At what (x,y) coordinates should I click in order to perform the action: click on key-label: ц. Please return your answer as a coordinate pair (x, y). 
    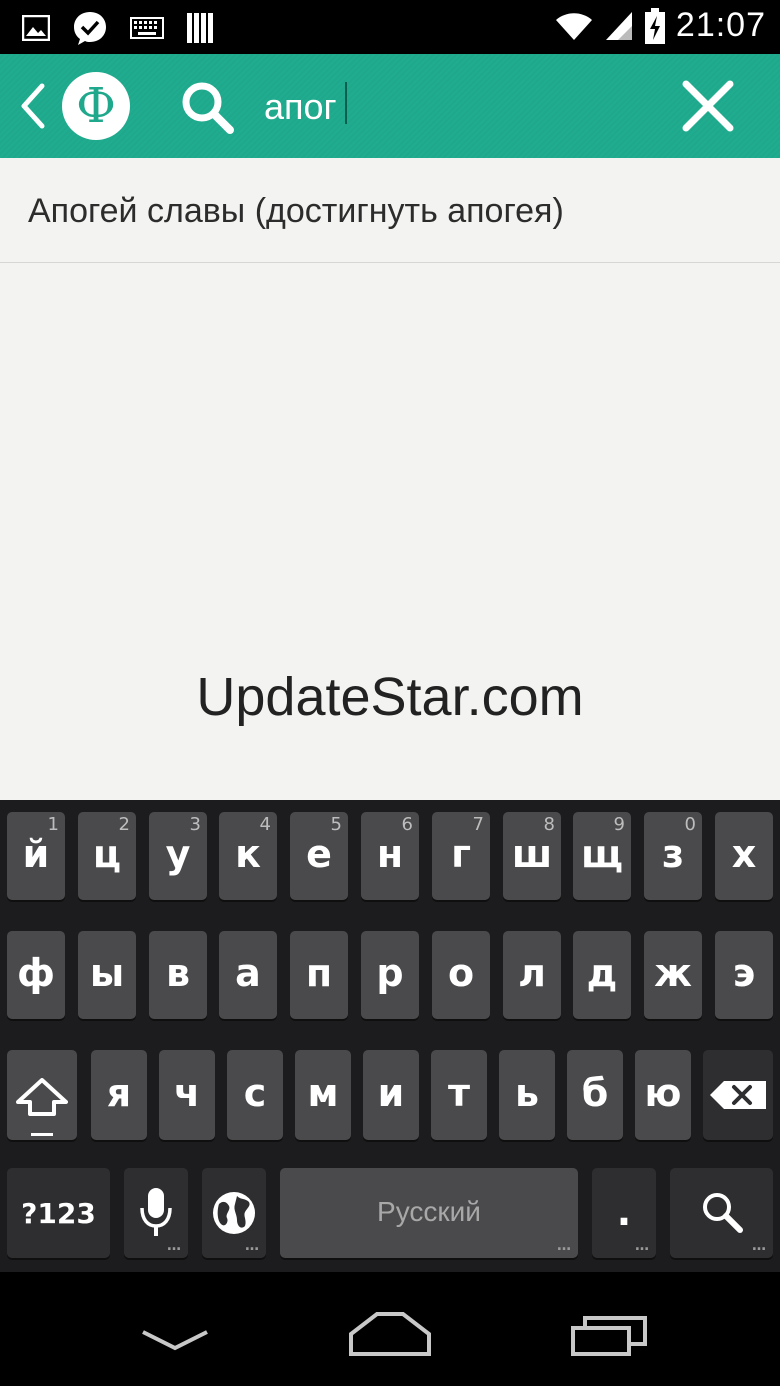
    Looking at the image, I should click on (107, 854).